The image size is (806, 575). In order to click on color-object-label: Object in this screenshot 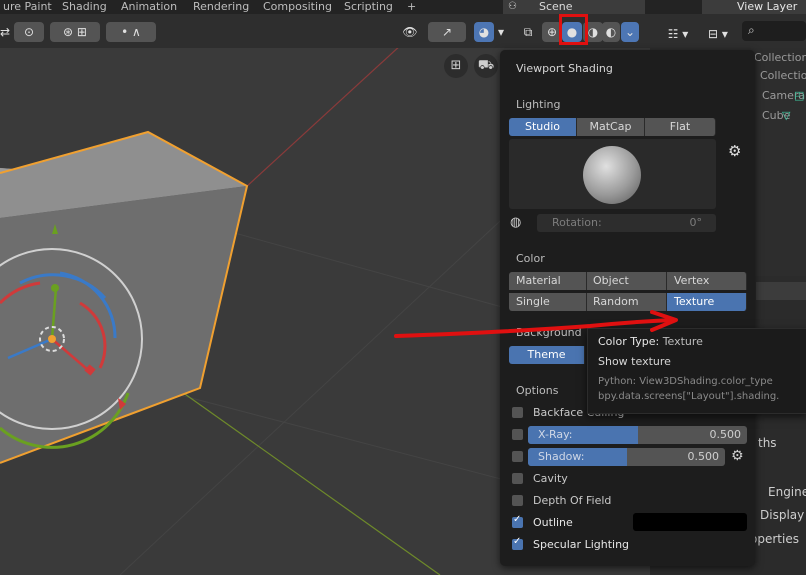, I will do `click(611, 280)`.